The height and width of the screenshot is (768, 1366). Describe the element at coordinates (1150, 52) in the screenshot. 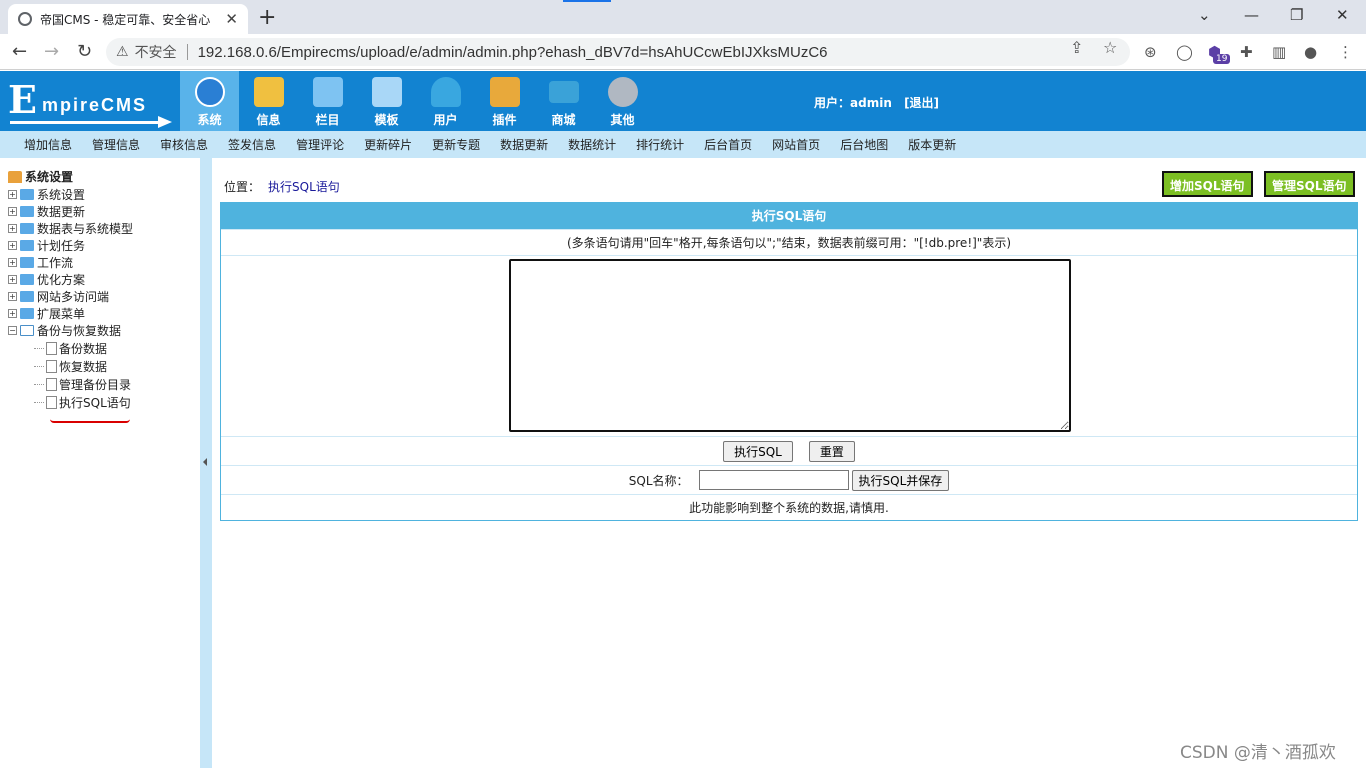

I see `extension-icon-1: ⊛` at that location.